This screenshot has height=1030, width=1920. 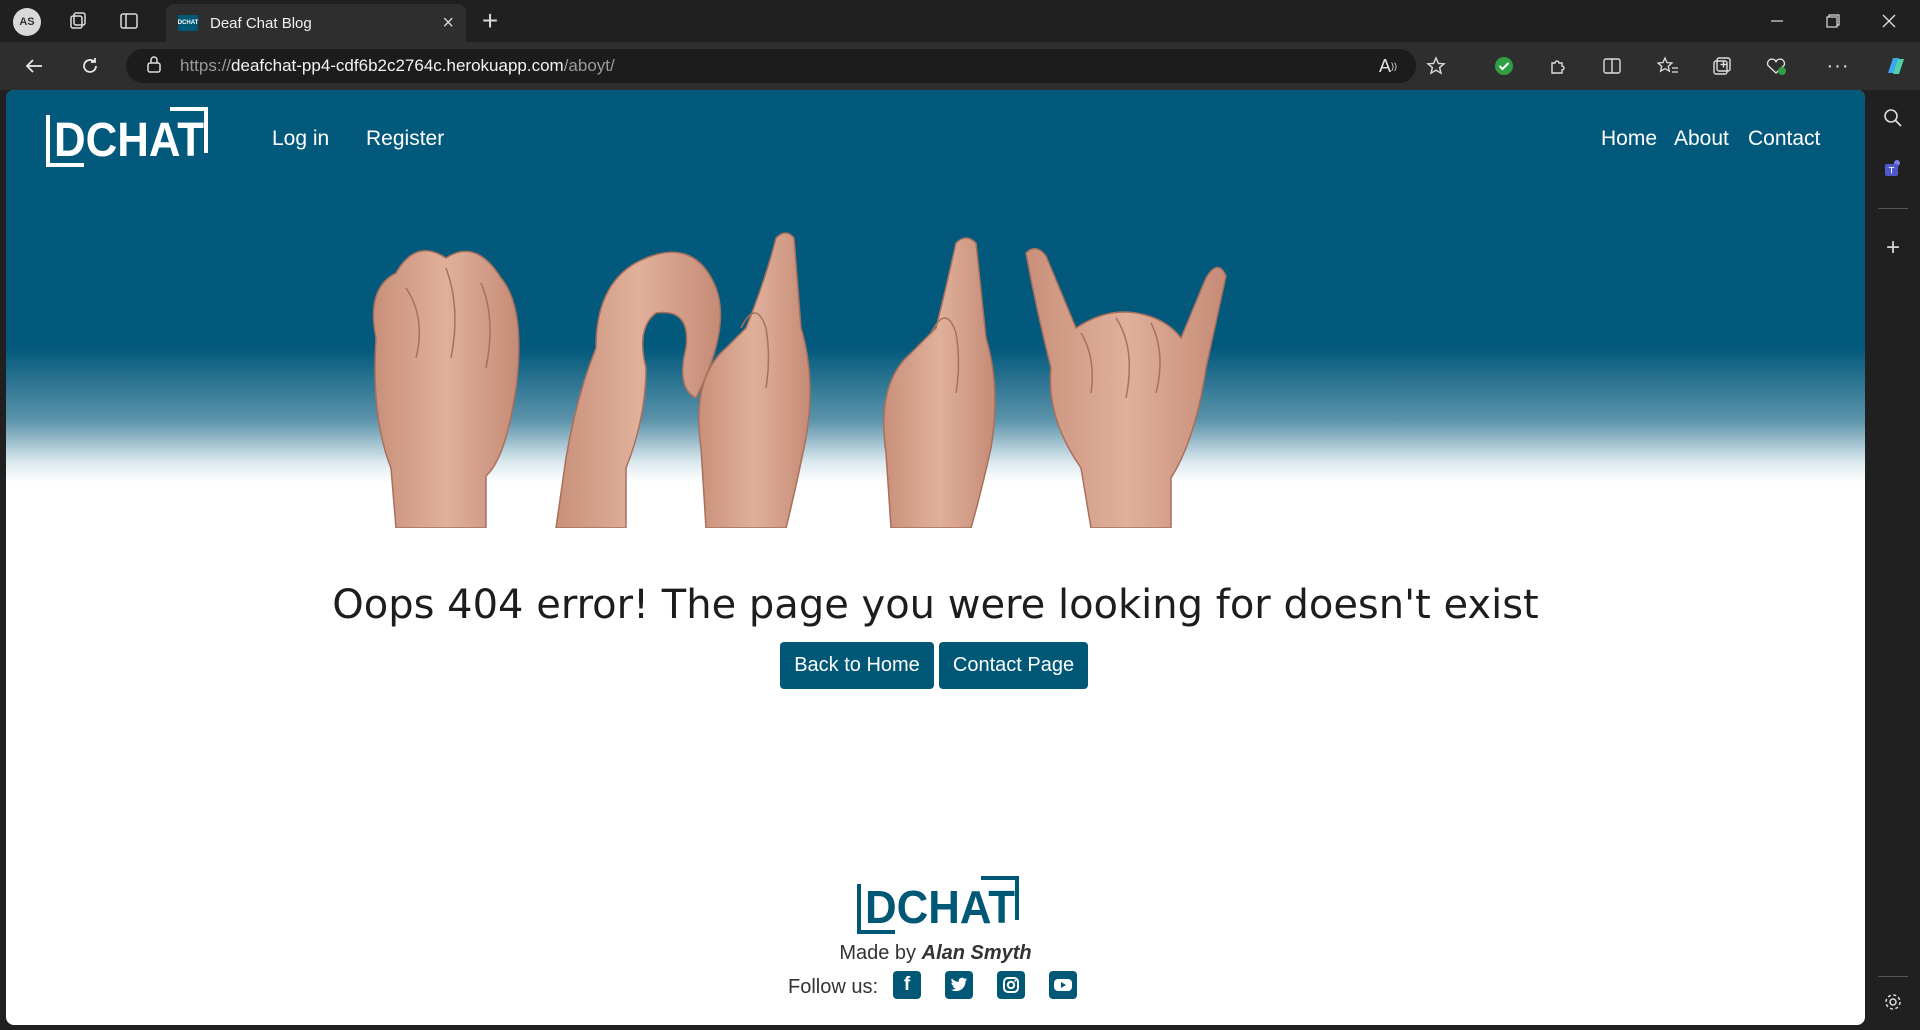 I want to click on restore-button, so click(x=1833, y=21).